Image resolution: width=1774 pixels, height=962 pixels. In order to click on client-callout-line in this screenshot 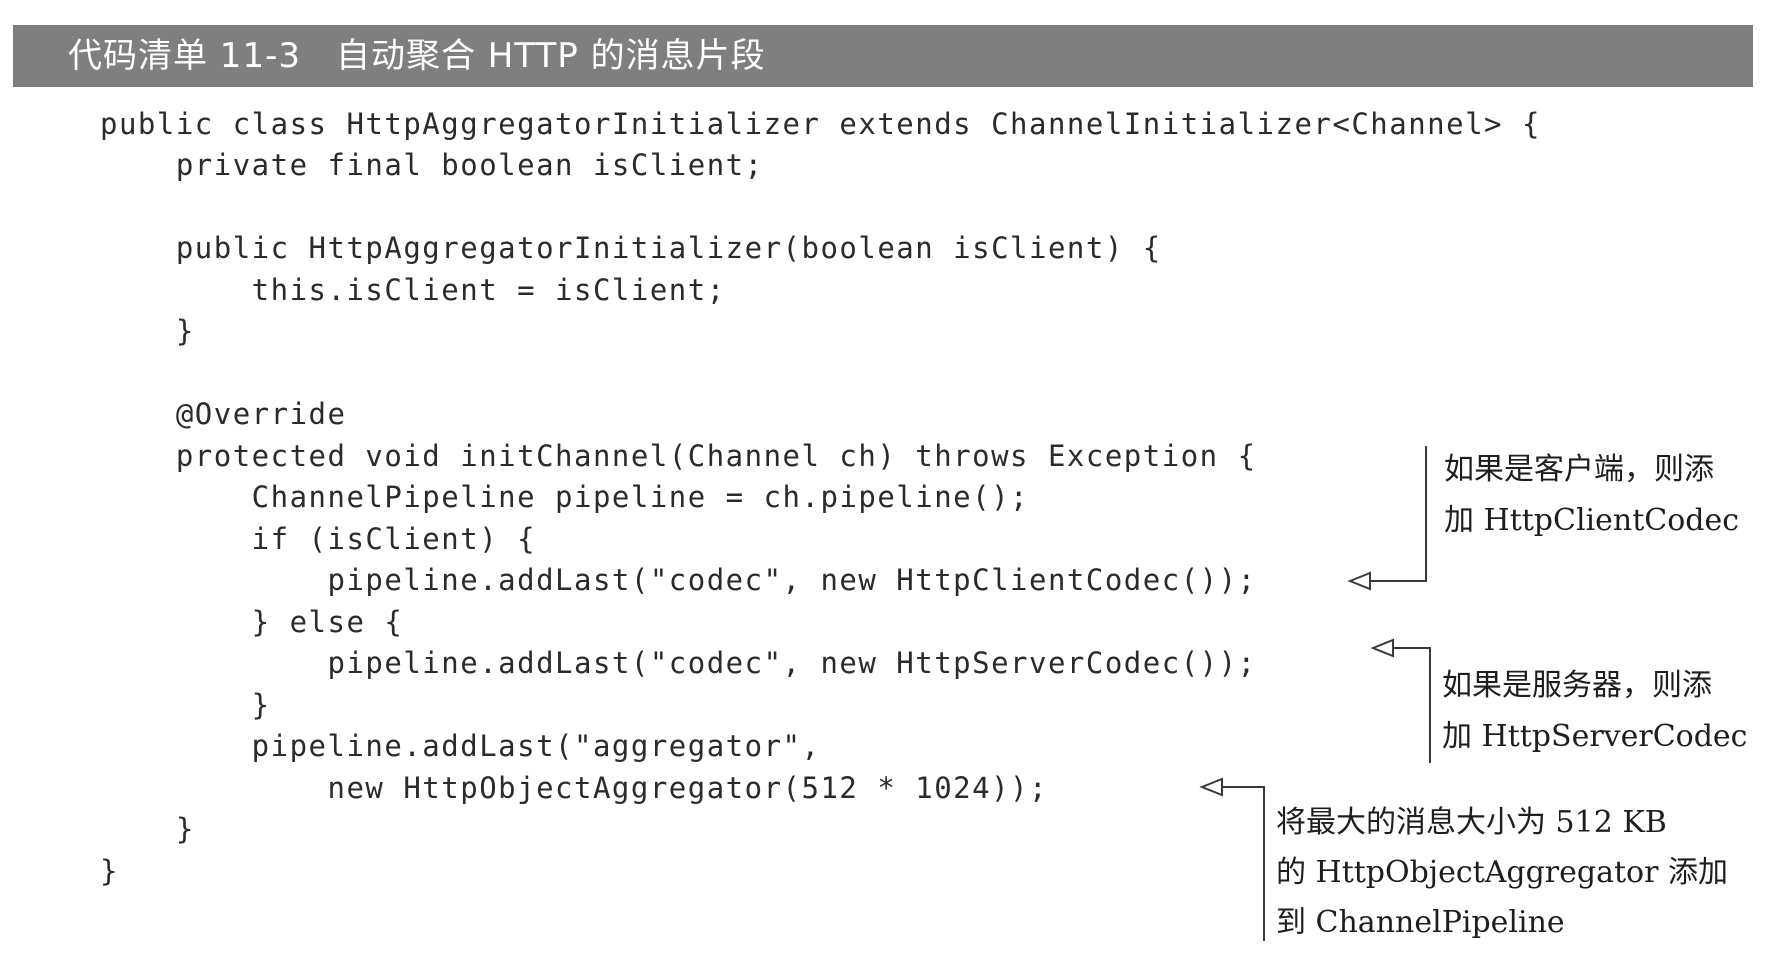, I will do `click(1398, 514)`.